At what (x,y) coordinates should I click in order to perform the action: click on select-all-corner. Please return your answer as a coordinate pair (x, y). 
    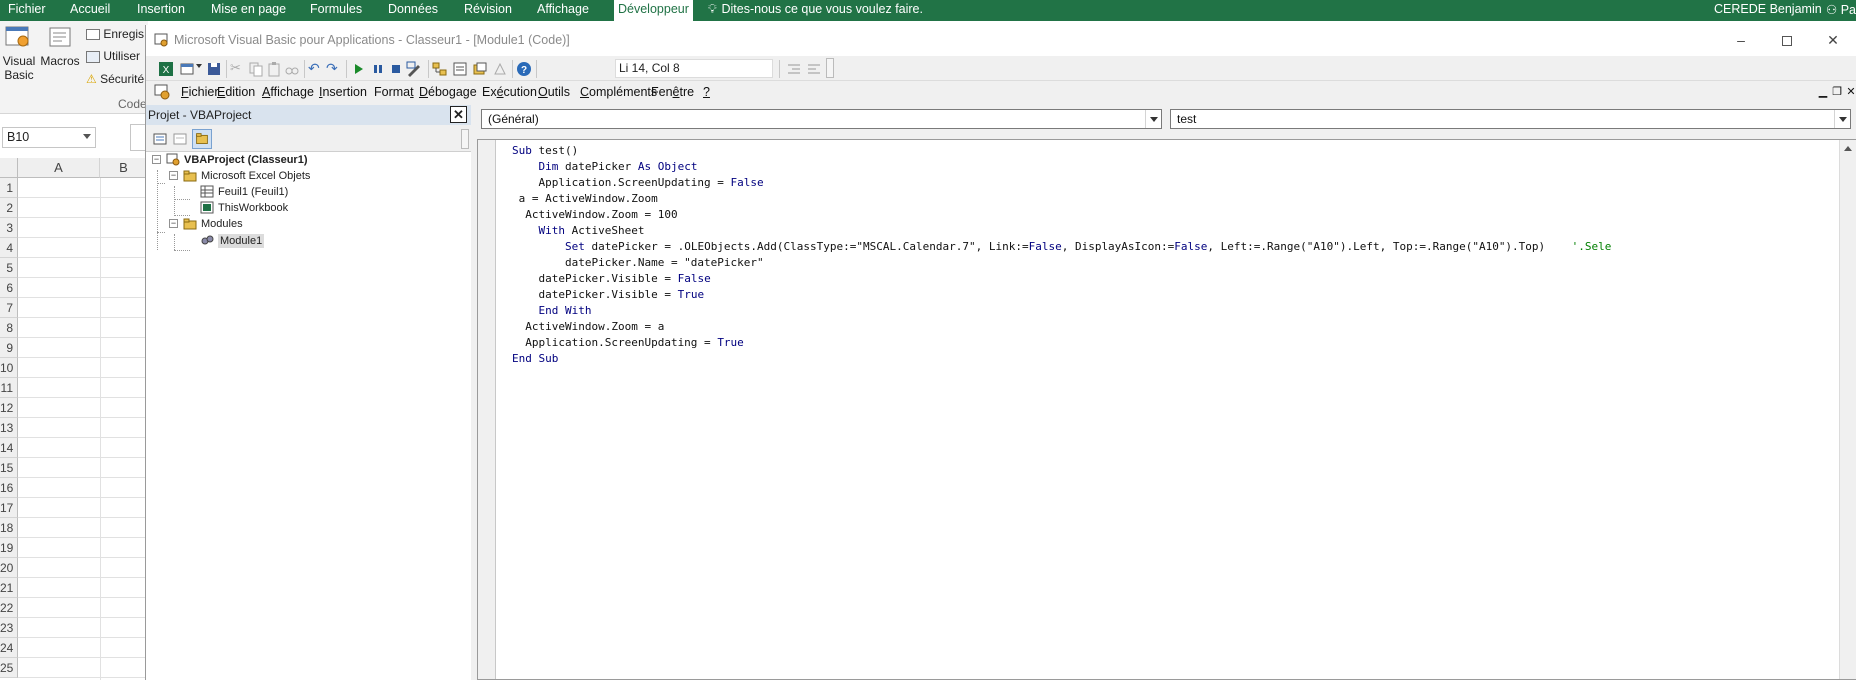
    Looking at the image, I should click on (9, 168).